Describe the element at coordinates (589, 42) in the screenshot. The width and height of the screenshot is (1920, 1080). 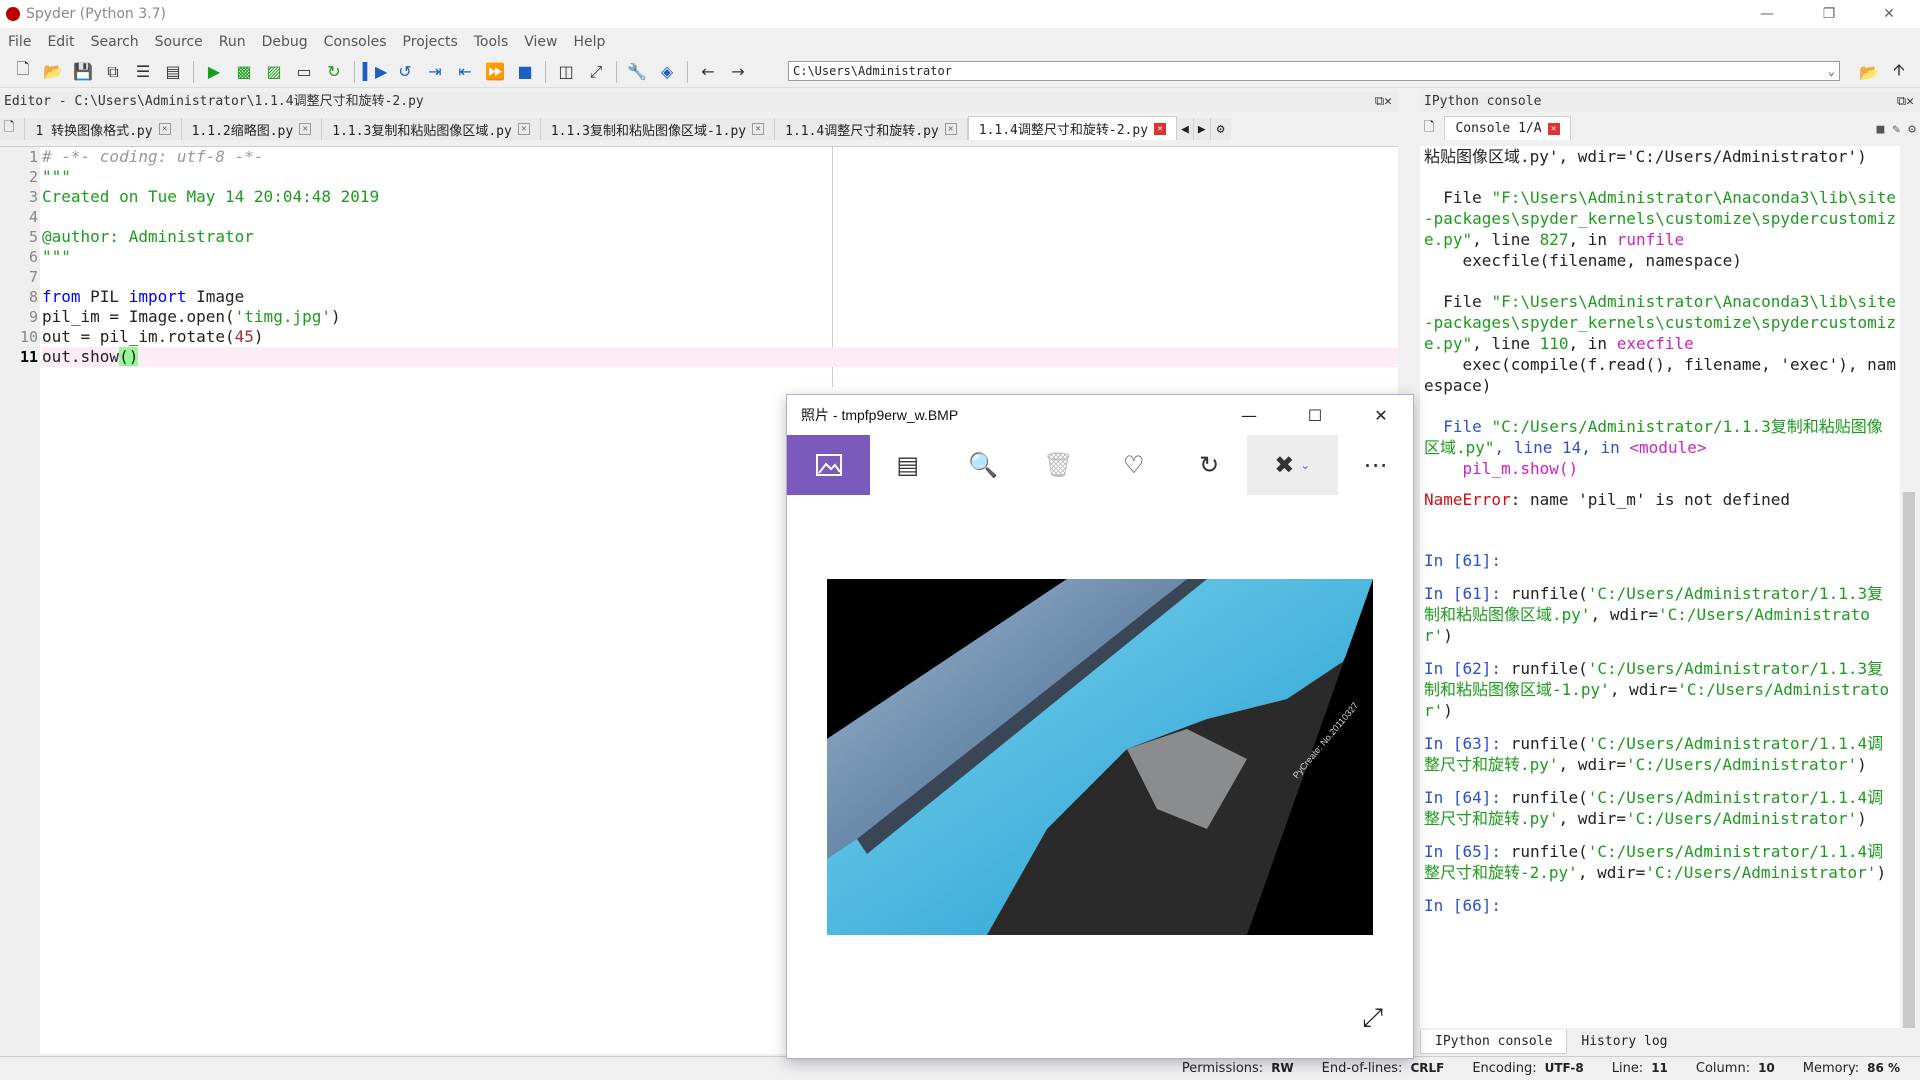
I see `menu-help: Help` at that location.